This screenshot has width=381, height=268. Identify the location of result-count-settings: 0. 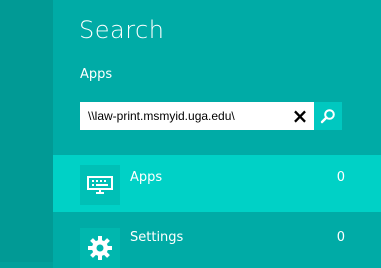
(340, 237).